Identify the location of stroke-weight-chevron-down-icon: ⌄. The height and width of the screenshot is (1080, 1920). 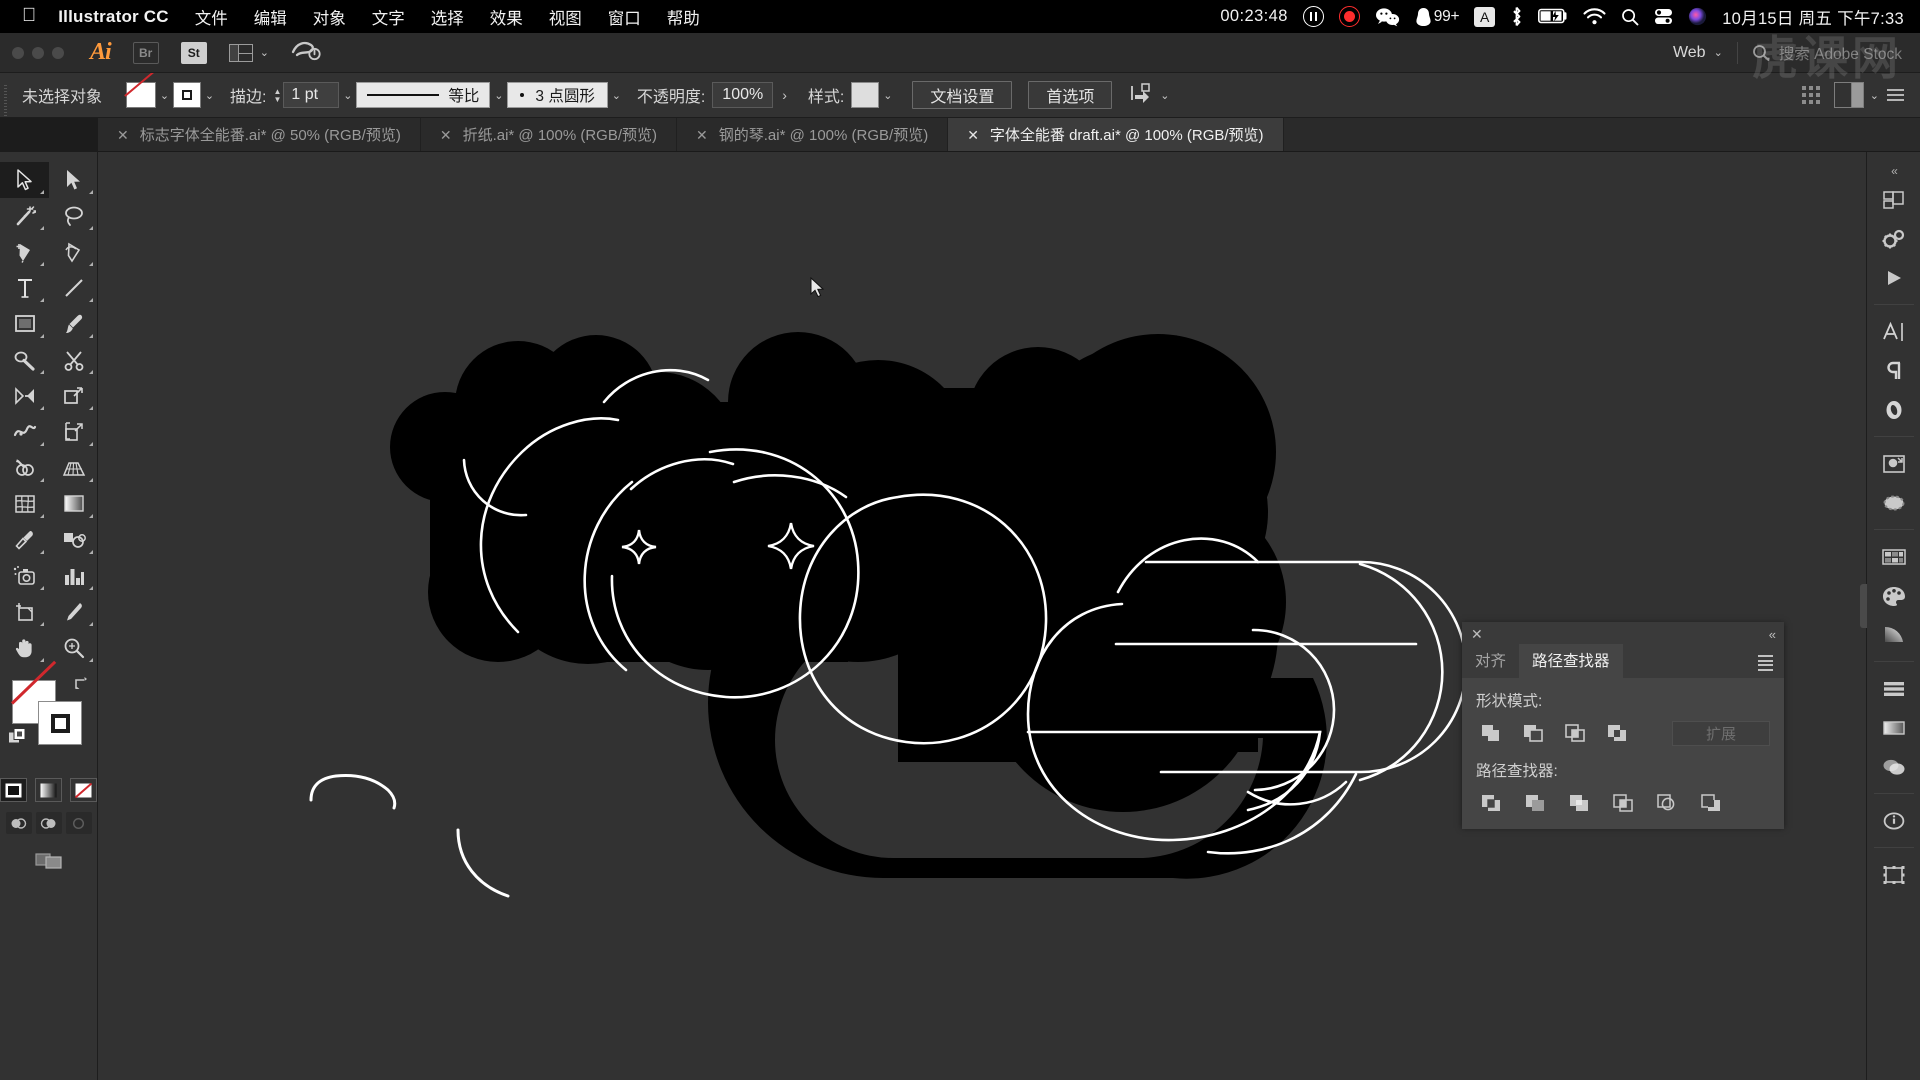
(347, 95).